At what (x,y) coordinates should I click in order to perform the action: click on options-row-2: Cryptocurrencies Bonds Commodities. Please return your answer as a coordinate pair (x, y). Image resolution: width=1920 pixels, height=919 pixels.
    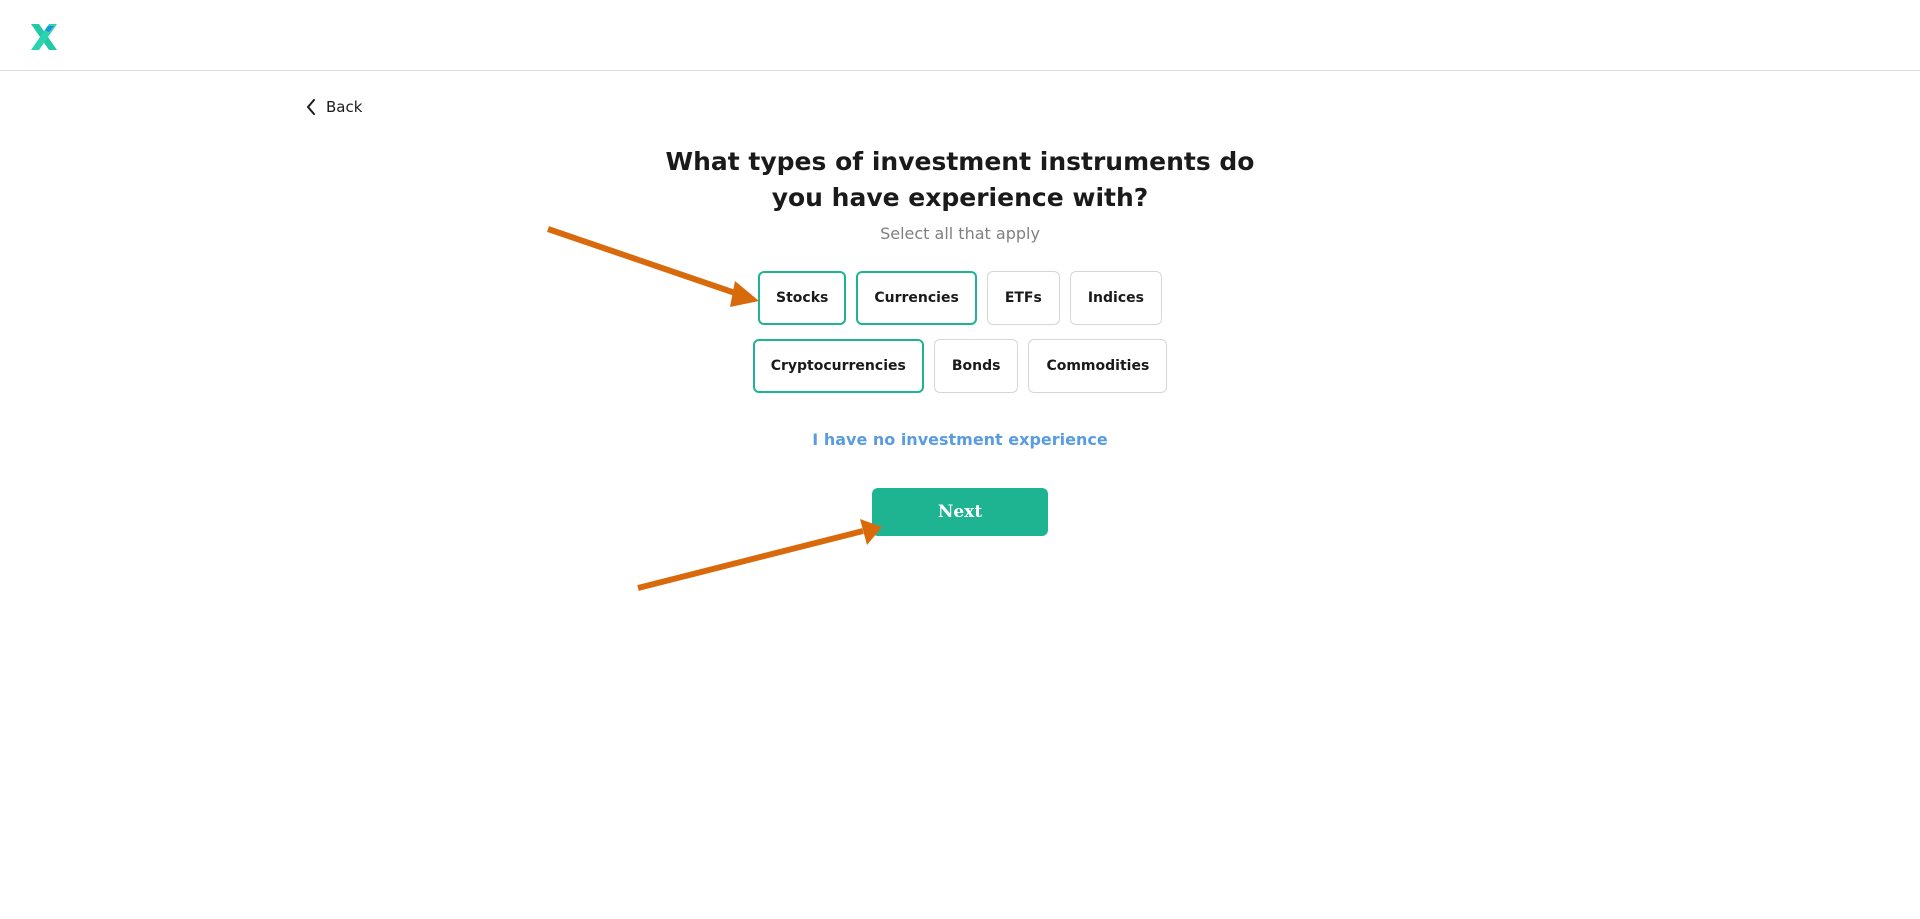
    Looking at the image, I should click on (960, 366).